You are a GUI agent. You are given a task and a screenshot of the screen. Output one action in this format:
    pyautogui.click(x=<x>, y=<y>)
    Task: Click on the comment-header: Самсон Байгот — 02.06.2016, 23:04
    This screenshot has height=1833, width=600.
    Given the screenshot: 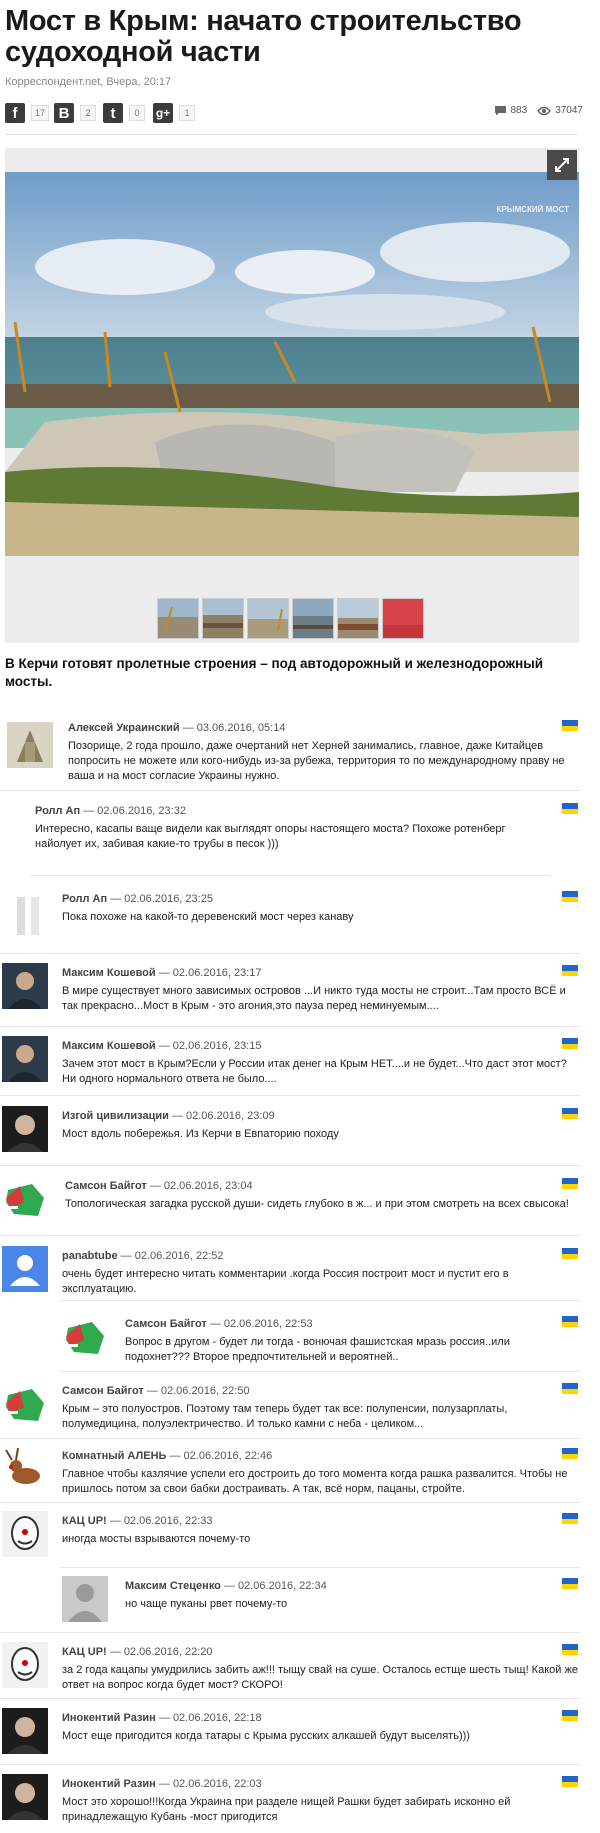 What is the action you would take?
    pyautogui.click(x=159, y=1186)
    